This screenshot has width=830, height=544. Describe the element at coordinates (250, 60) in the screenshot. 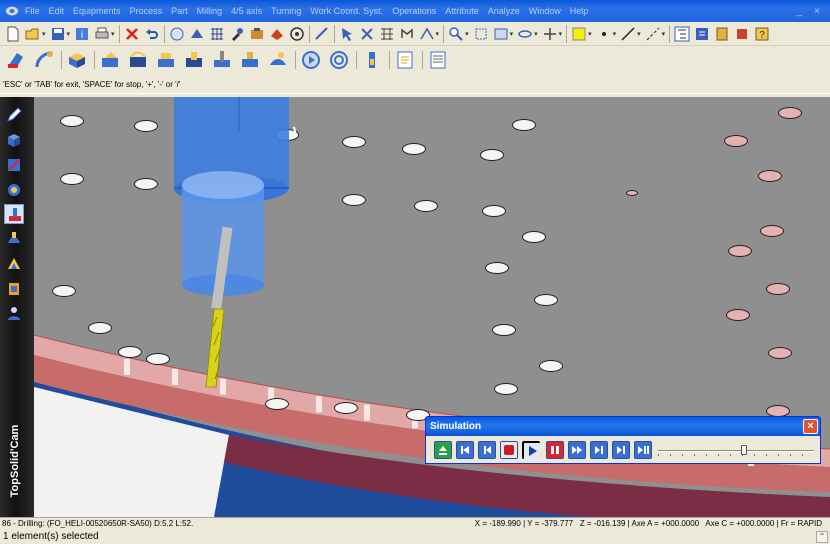

I see `thread-icon` at that location.